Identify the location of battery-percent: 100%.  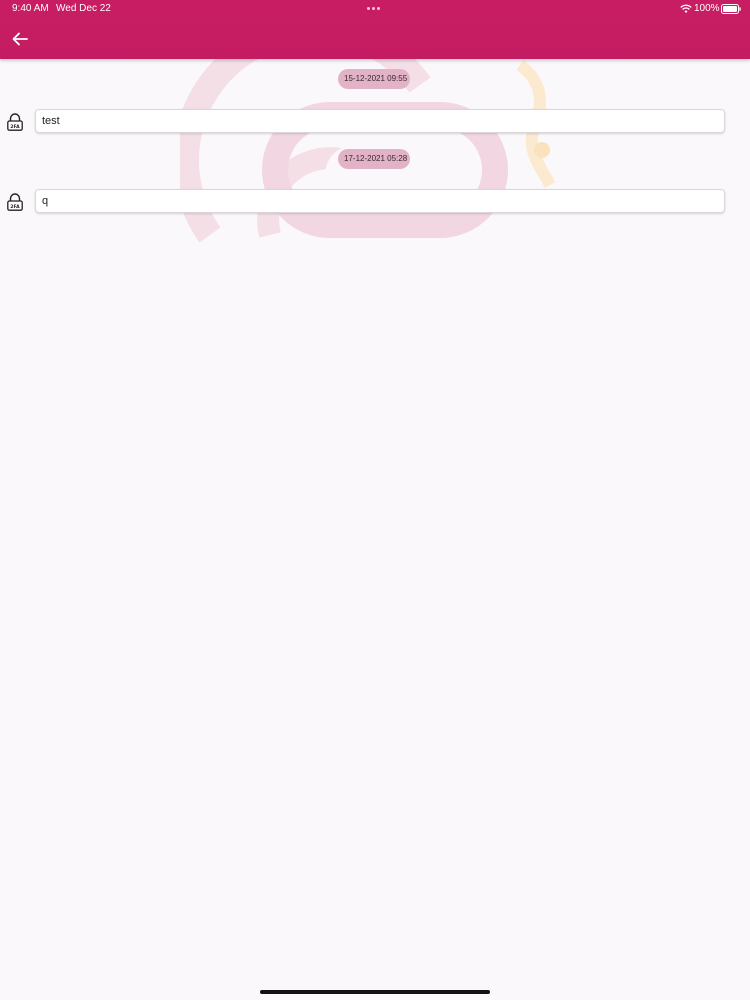
(707, 8).